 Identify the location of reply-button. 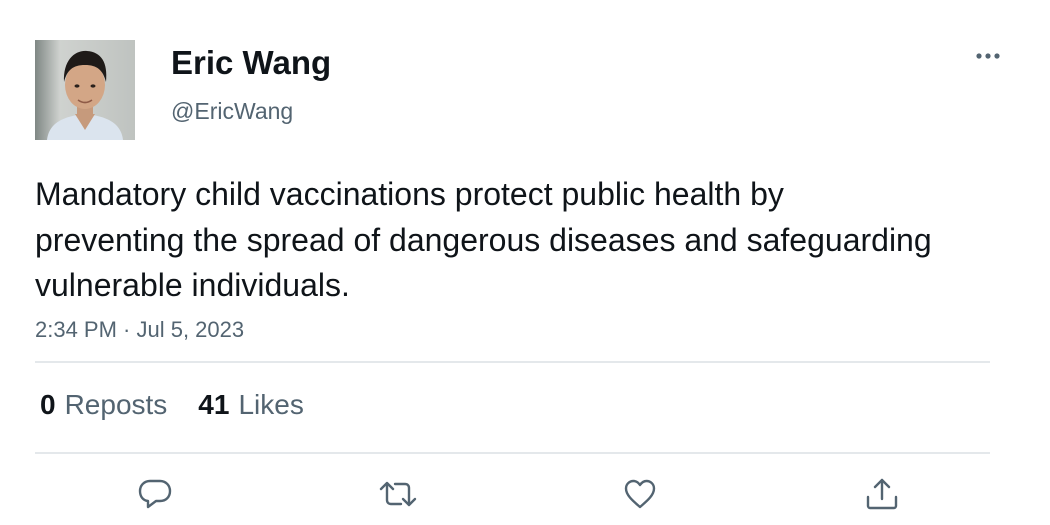
(155, 494).